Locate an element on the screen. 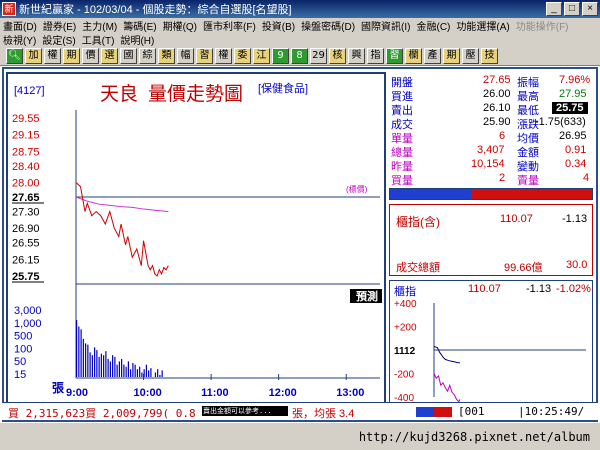 Image resolution: width=600 pixels, height=450 pixels. menu-item: 金融(C) is located at coordinates (434, 25).